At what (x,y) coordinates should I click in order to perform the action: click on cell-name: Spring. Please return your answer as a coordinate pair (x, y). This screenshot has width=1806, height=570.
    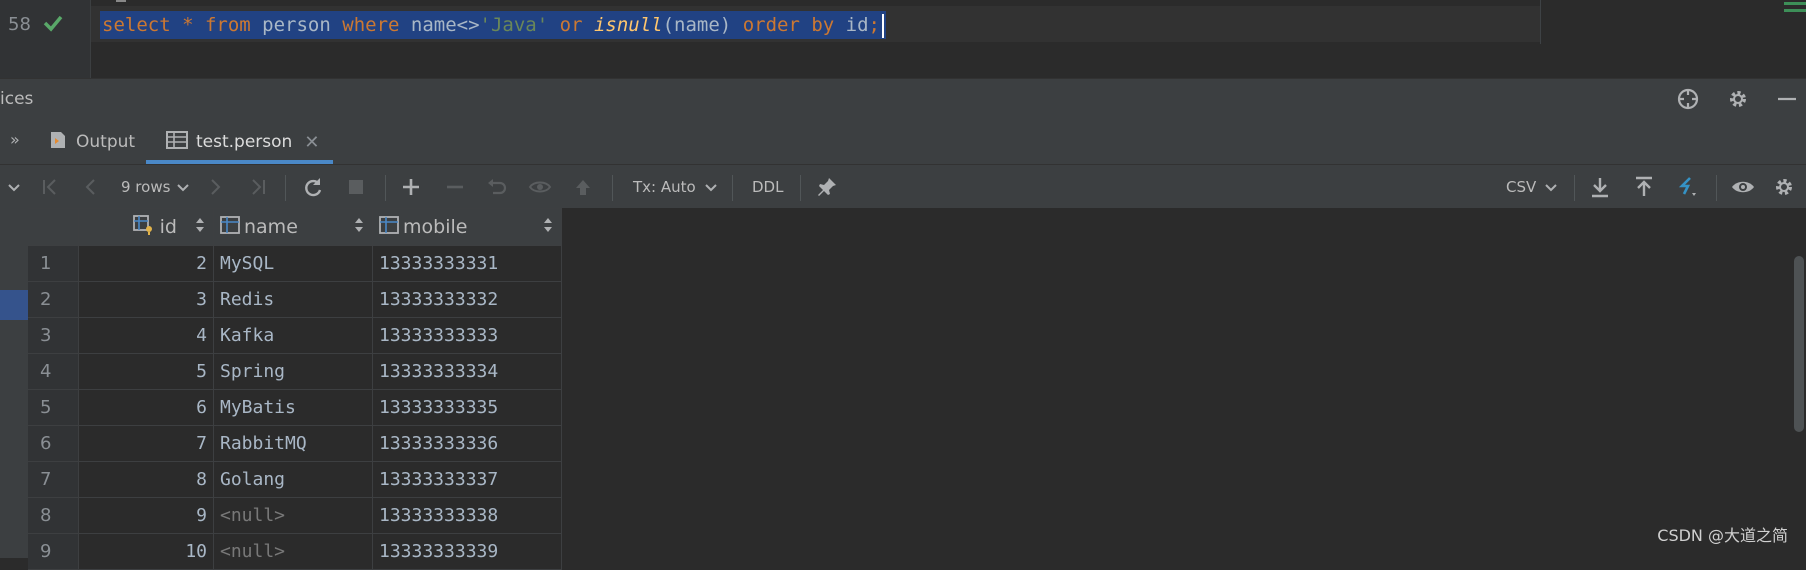
    Looking at the image, I should click on (293, 371).